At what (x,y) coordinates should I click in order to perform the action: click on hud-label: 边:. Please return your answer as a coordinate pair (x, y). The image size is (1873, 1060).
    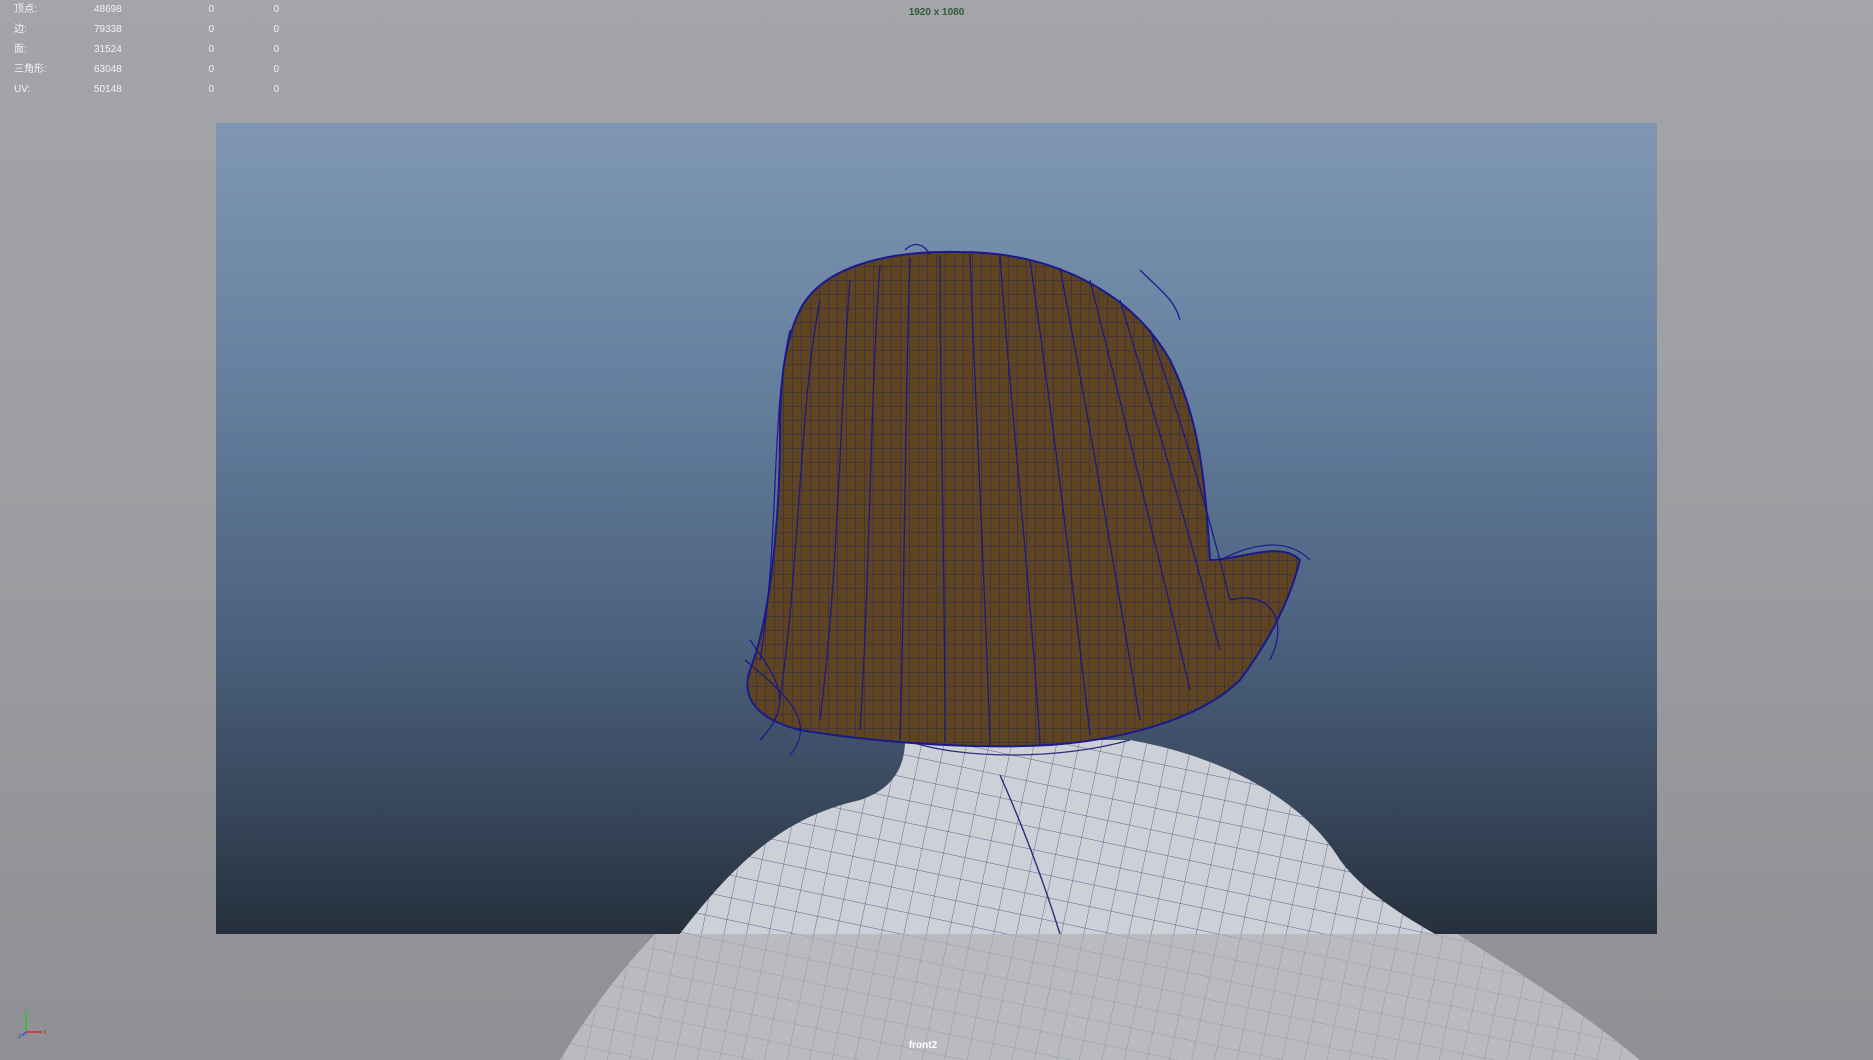
    Looking at the image, I should click on (20, 29).